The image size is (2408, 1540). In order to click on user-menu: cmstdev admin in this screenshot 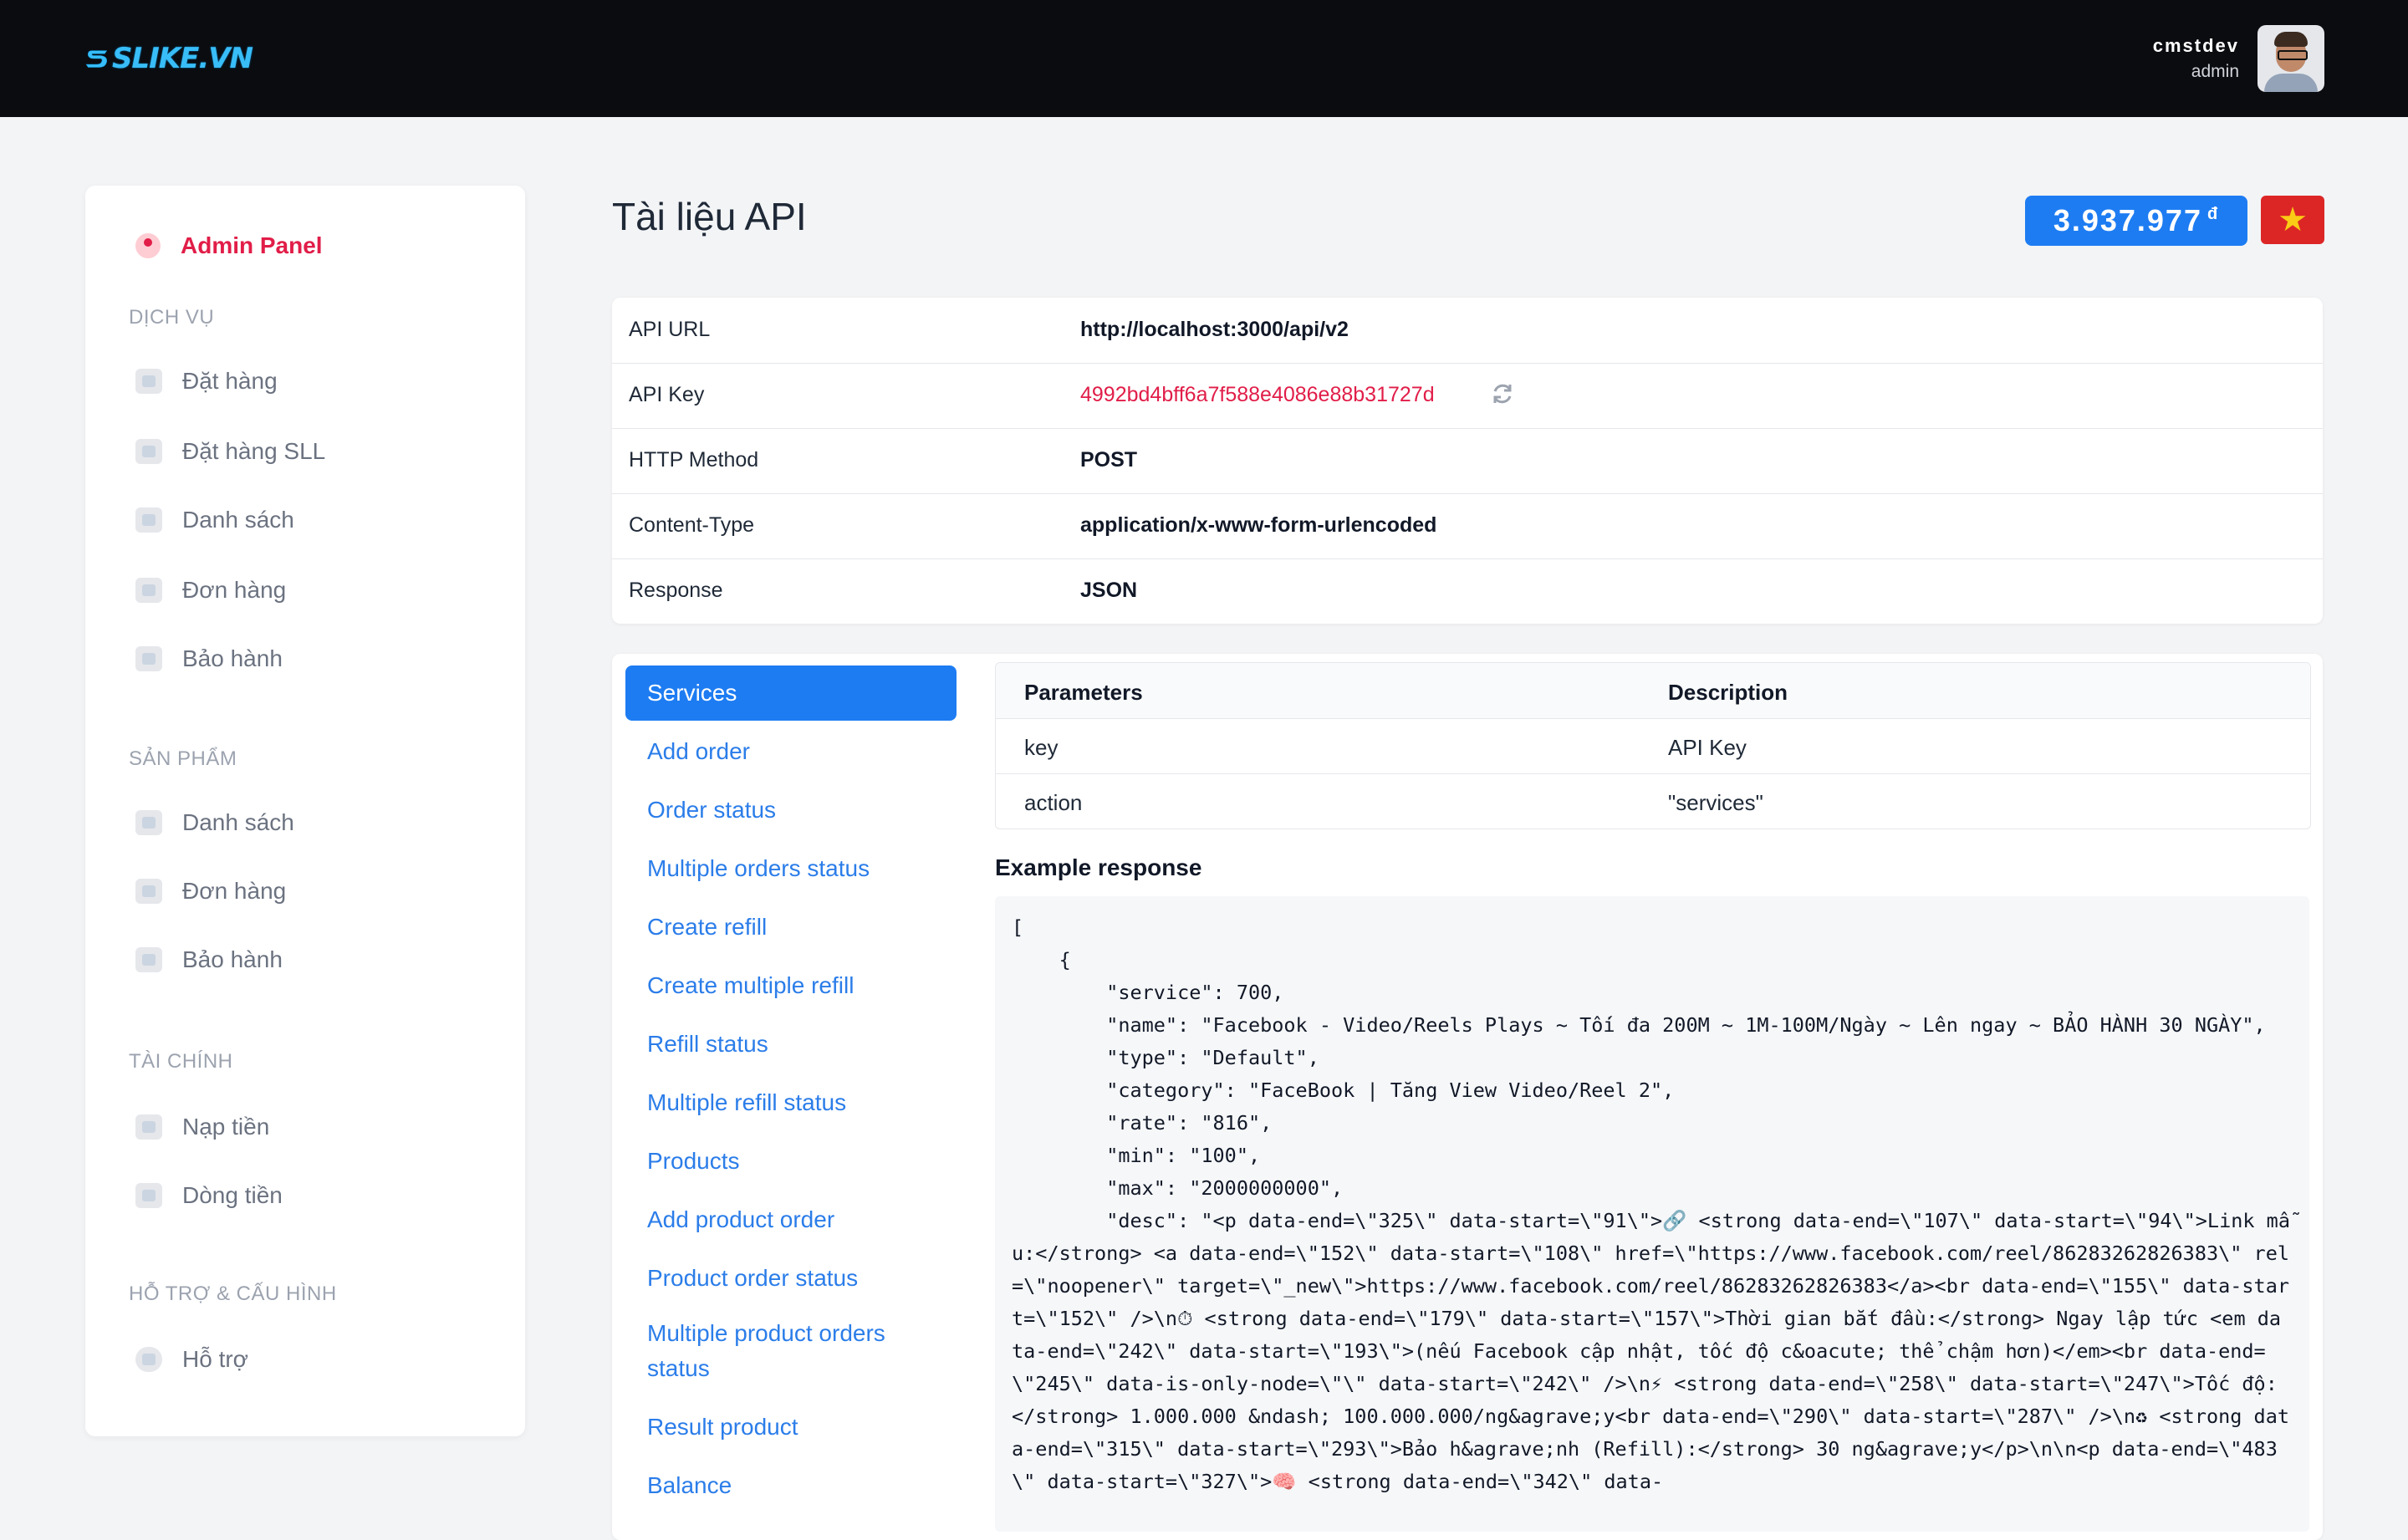, I will do `click(2238, 59)`.